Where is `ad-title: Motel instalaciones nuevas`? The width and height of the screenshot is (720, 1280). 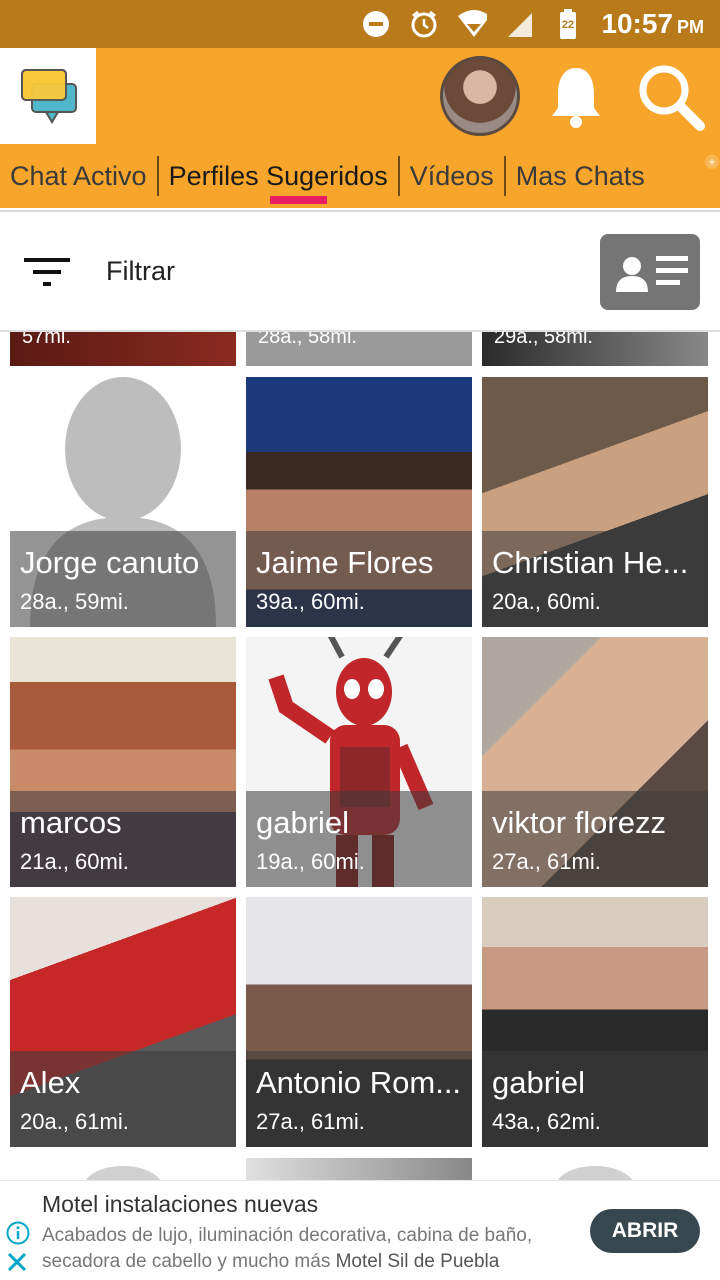 ad-title: Motel instalaciones nuevas is located at coordinates (180, 1204).